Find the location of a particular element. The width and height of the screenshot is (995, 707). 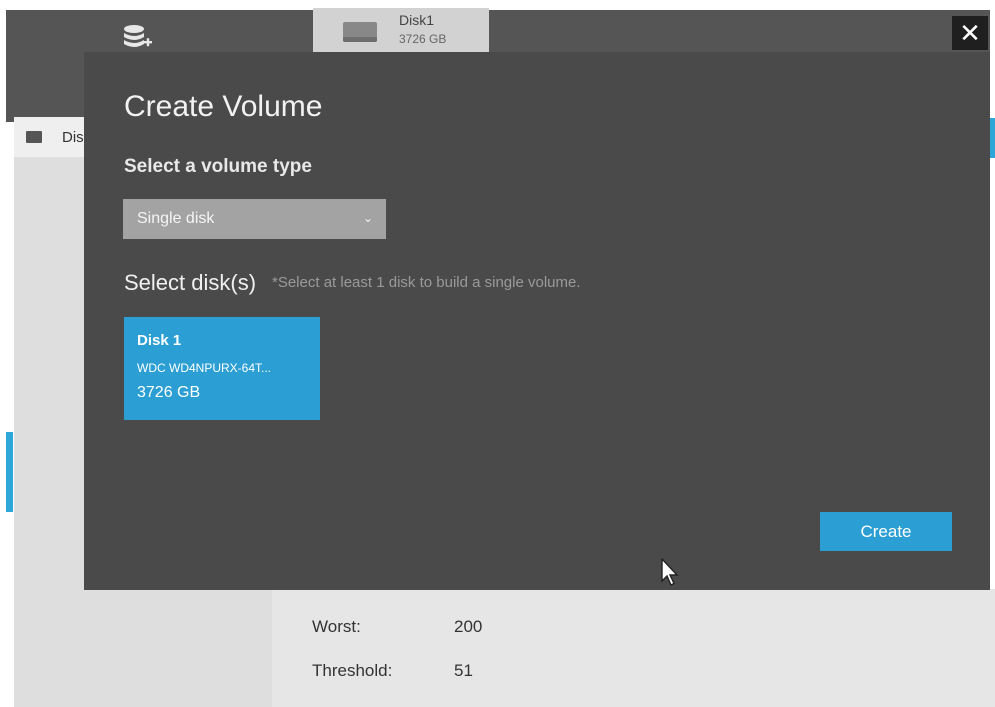

volume-type-select: Single disk ⌄ is located at coordinates (254, 219).